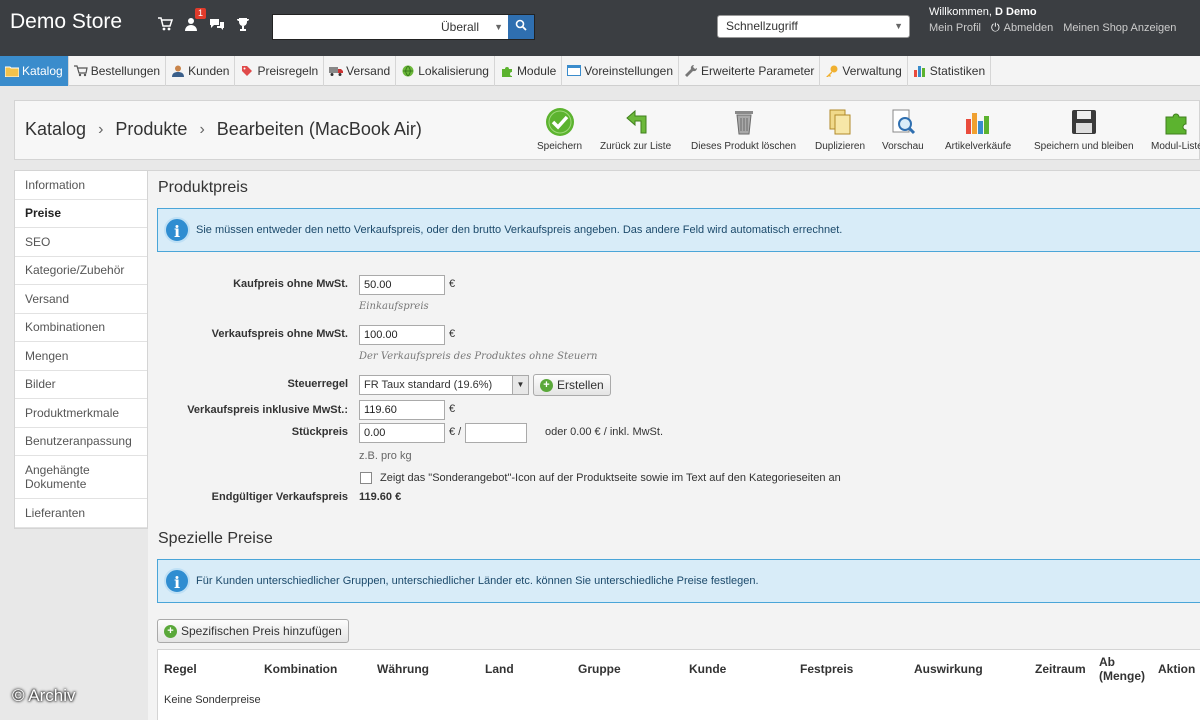 The width and height of the screenshot is (1200, 720). I want to click on unit-price-incl-text: oder 0.00 € / inkl. MwSt., so click(604, 432).